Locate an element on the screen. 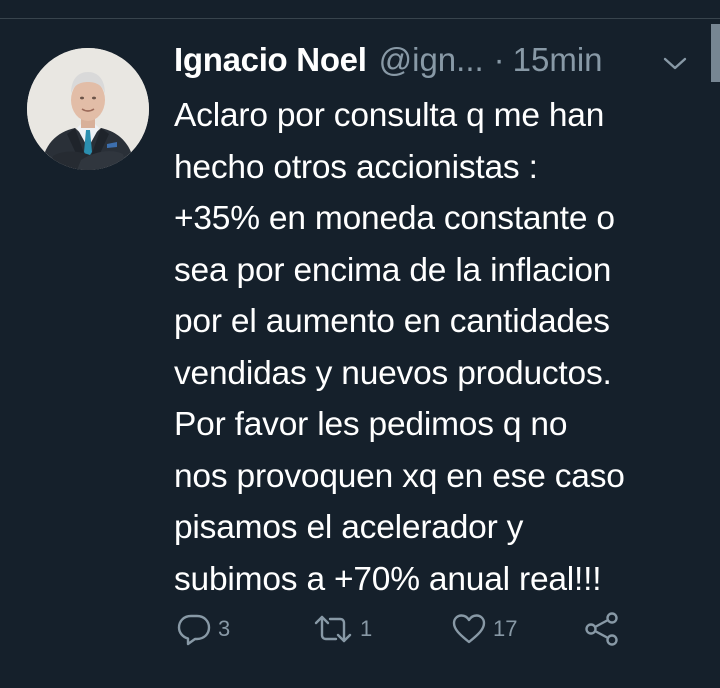  tweet-header: Ignacio Noel @ign... · 15min is located at coordinates (388, 62).